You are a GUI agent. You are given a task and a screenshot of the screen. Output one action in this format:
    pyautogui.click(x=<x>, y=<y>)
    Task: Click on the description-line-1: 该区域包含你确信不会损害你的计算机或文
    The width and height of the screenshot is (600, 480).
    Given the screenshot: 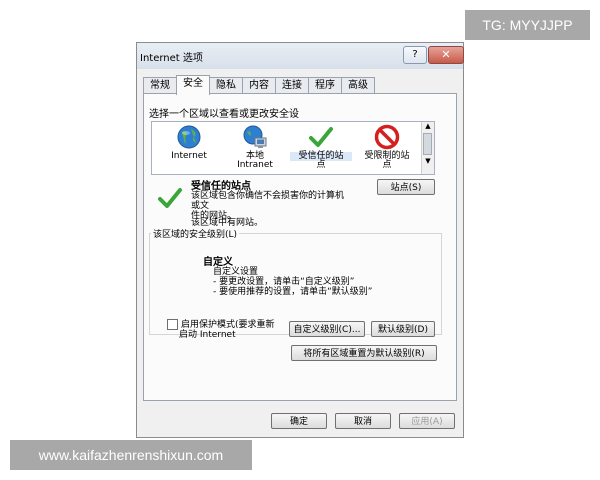 What is the action you would take?
    pyautogui.click(x=268, y=201)
    